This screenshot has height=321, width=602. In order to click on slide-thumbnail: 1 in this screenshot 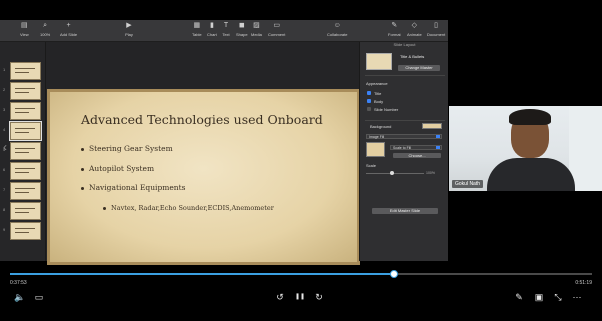, I will do `click(22, 71)`.